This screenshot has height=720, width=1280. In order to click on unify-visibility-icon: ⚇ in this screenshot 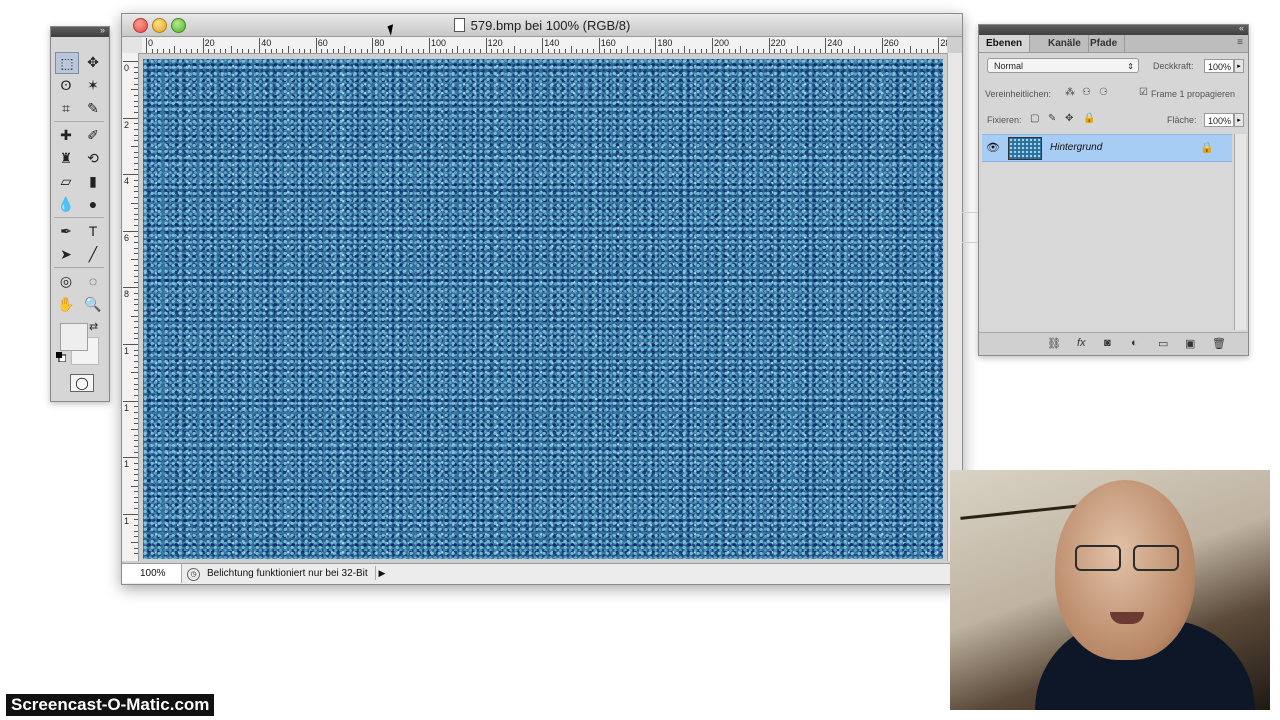, I will do `click(1086, 92)`.